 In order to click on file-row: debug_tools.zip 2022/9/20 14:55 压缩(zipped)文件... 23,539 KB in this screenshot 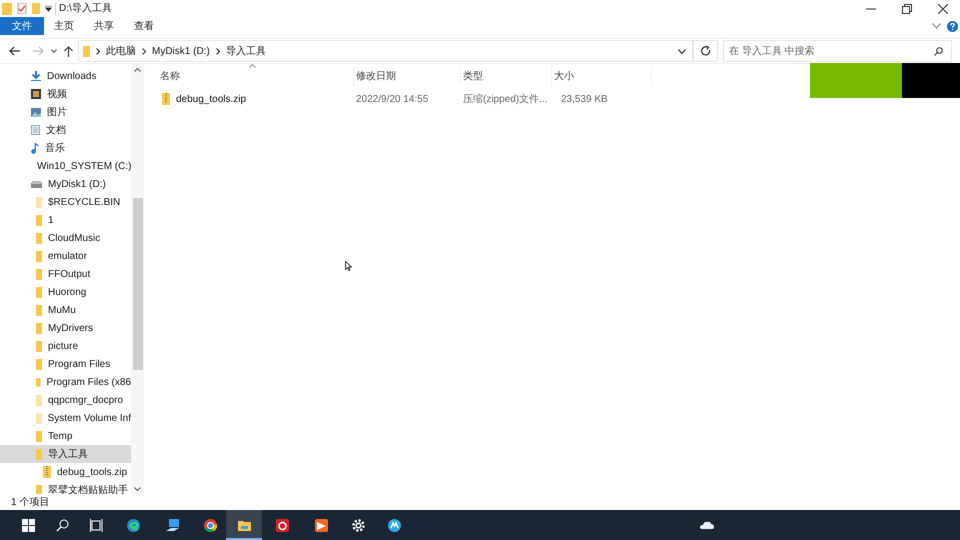, I will do `click(559, 99)`.